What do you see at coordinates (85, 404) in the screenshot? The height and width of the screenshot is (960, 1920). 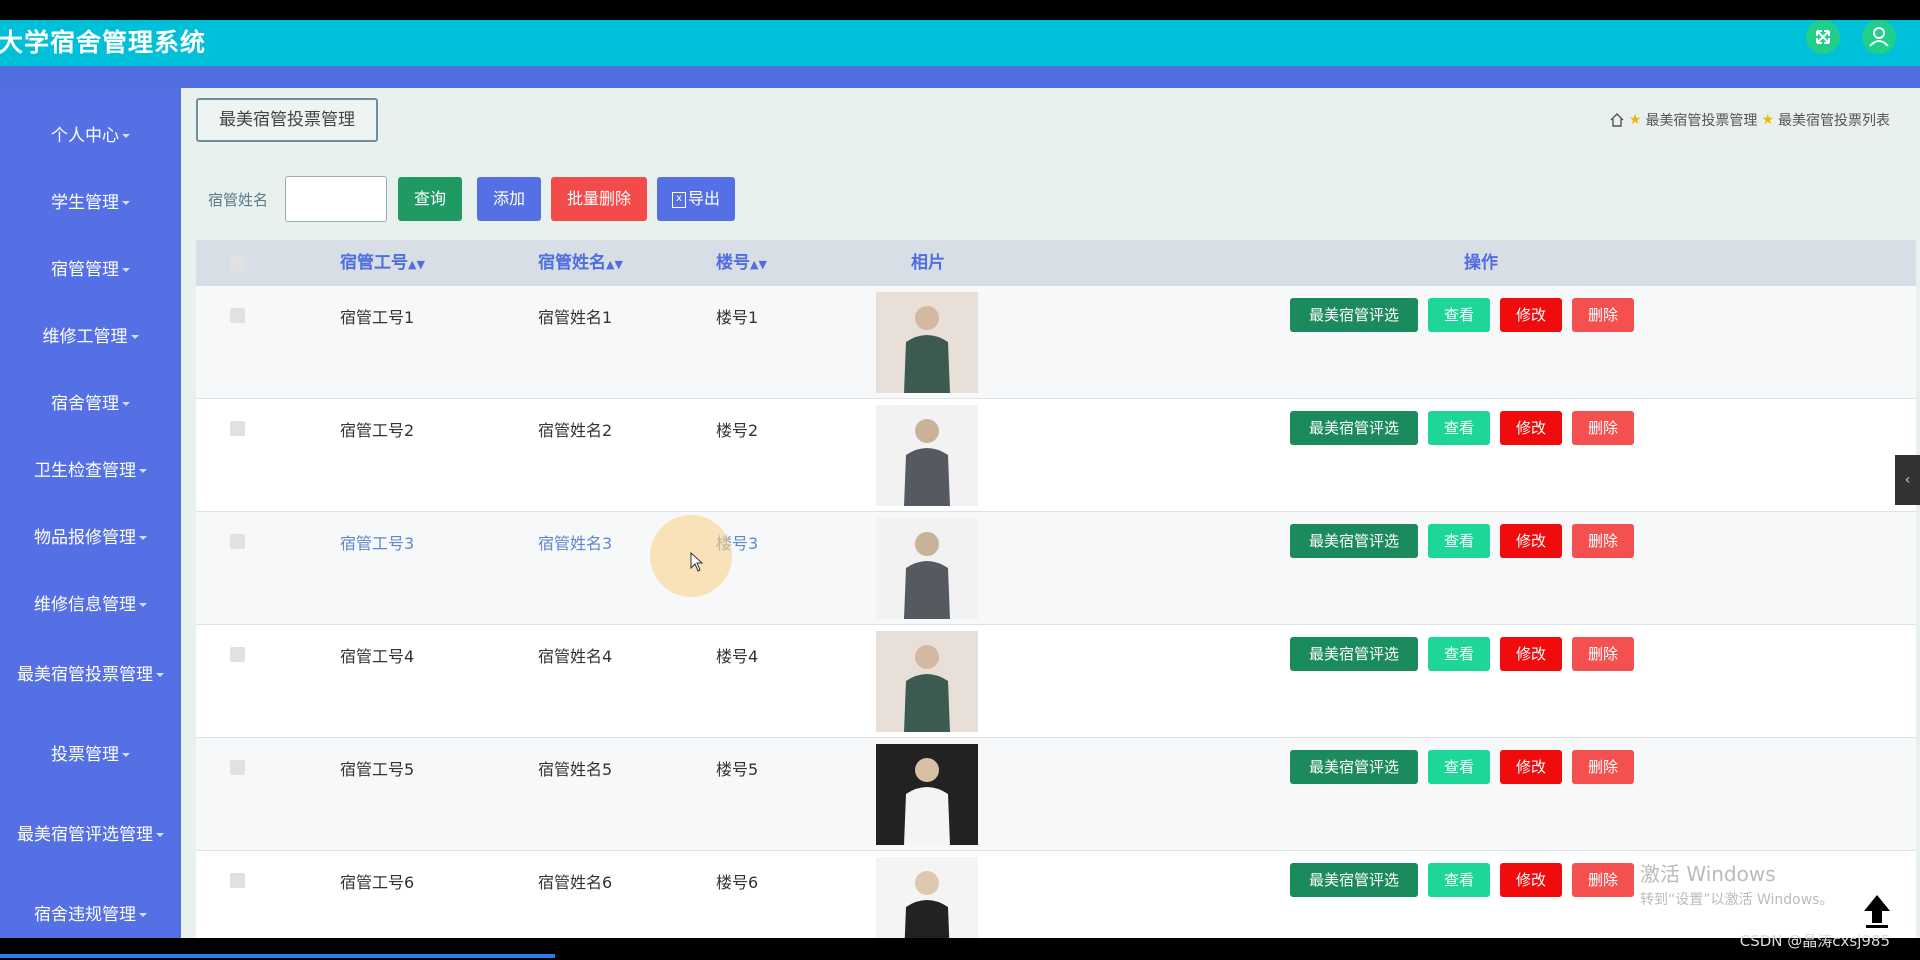 I see `sidebar-item-label: 宿舍管理` at bounding box center [85, 404].